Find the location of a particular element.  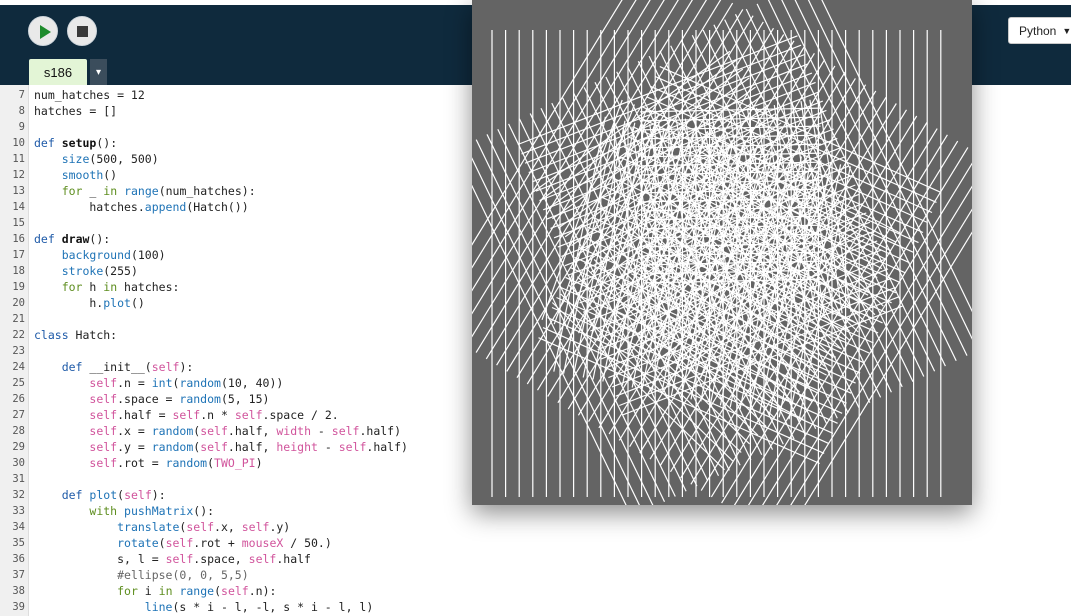

line-number: 37 is located at coordinates (18, 575).